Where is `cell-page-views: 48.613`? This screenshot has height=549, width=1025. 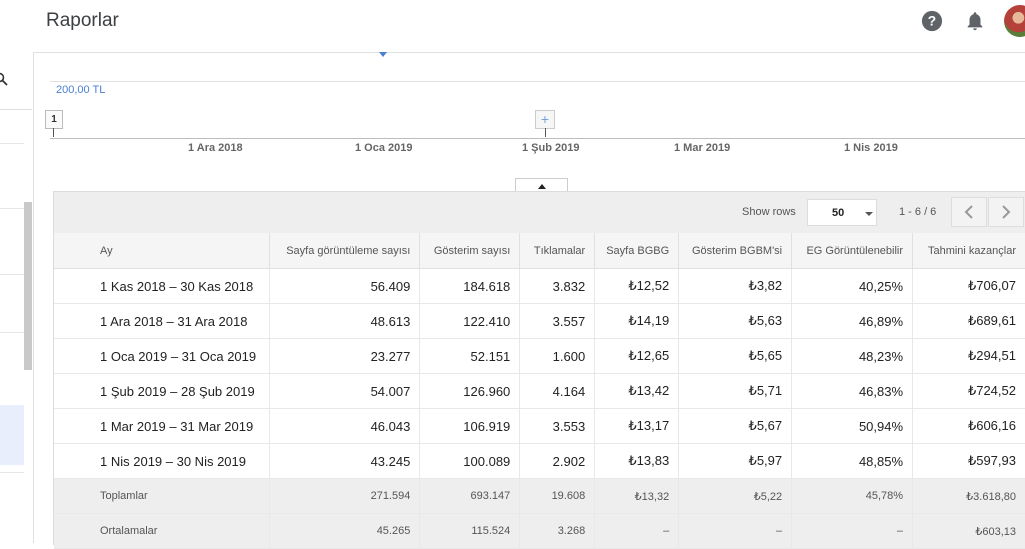 cell-page-views: 48.613 is located at coordinates (345, 321).